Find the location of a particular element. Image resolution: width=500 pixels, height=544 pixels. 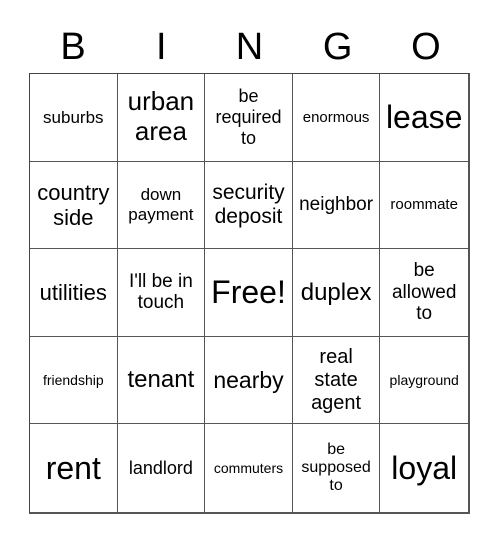

bingo-cell: playground is located at coordinates (424, 381).